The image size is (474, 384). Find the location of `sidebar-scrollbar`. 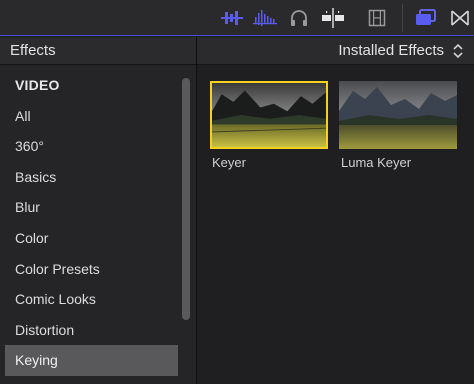

sidebar-scrollbar is located at coordinates (186, 199).